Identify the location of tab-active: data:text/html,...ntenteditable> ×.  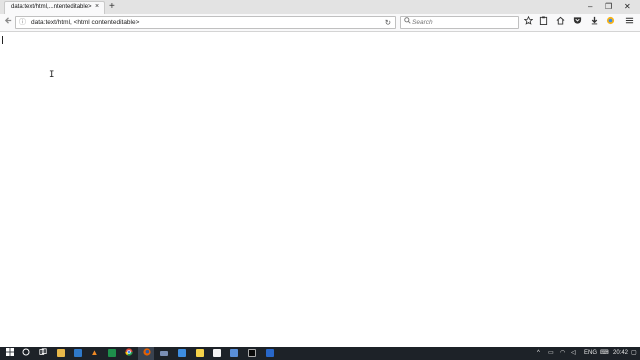
(54, 7).